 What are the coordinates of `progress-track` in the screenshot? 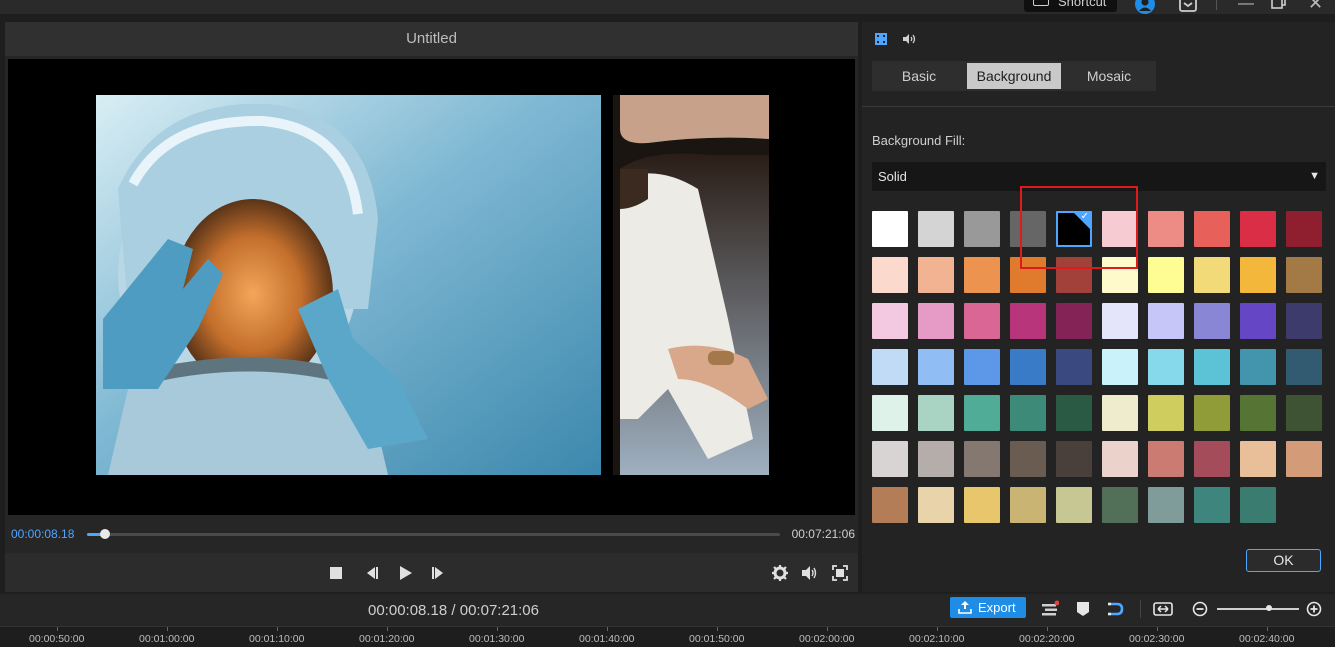 It's located at (433, 534).